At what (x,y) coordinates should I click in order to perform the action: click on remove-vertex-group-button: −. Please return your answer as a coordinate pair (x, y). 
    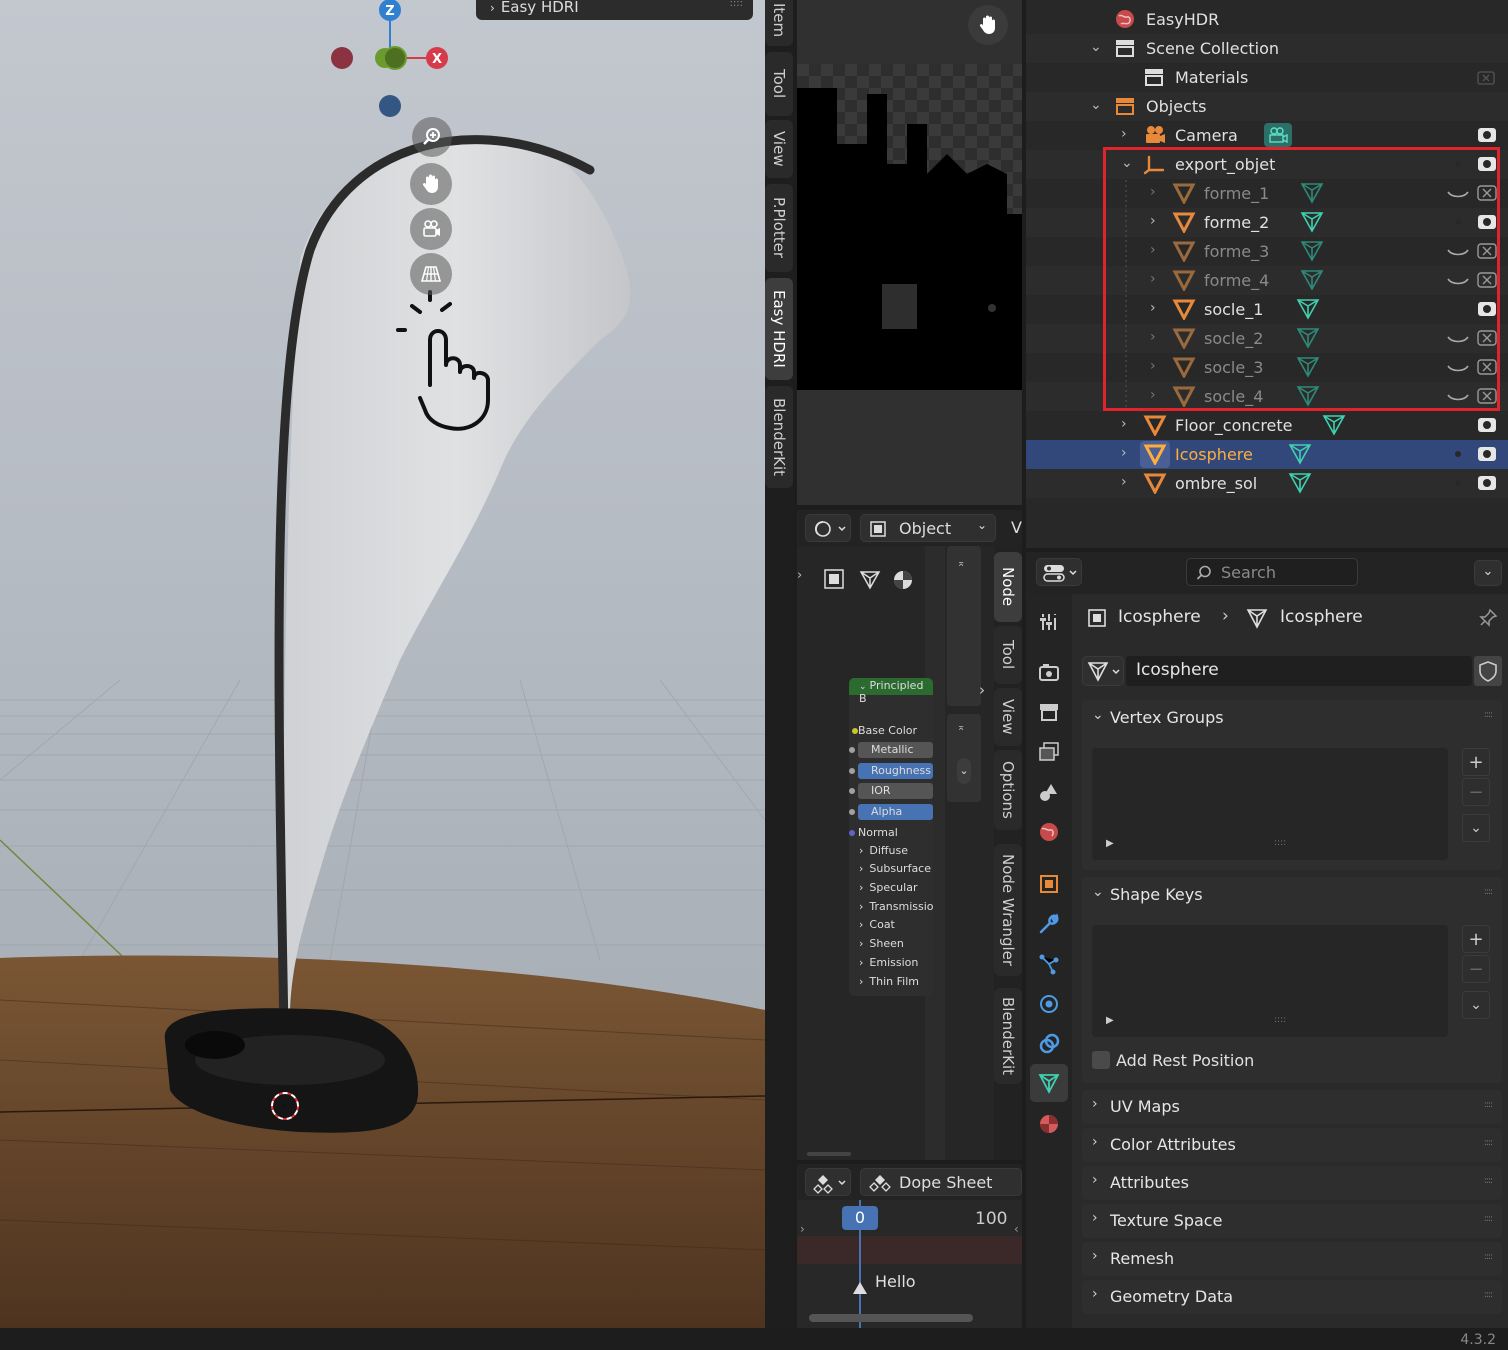
    Looking at the image, I should click on (1476, 792).